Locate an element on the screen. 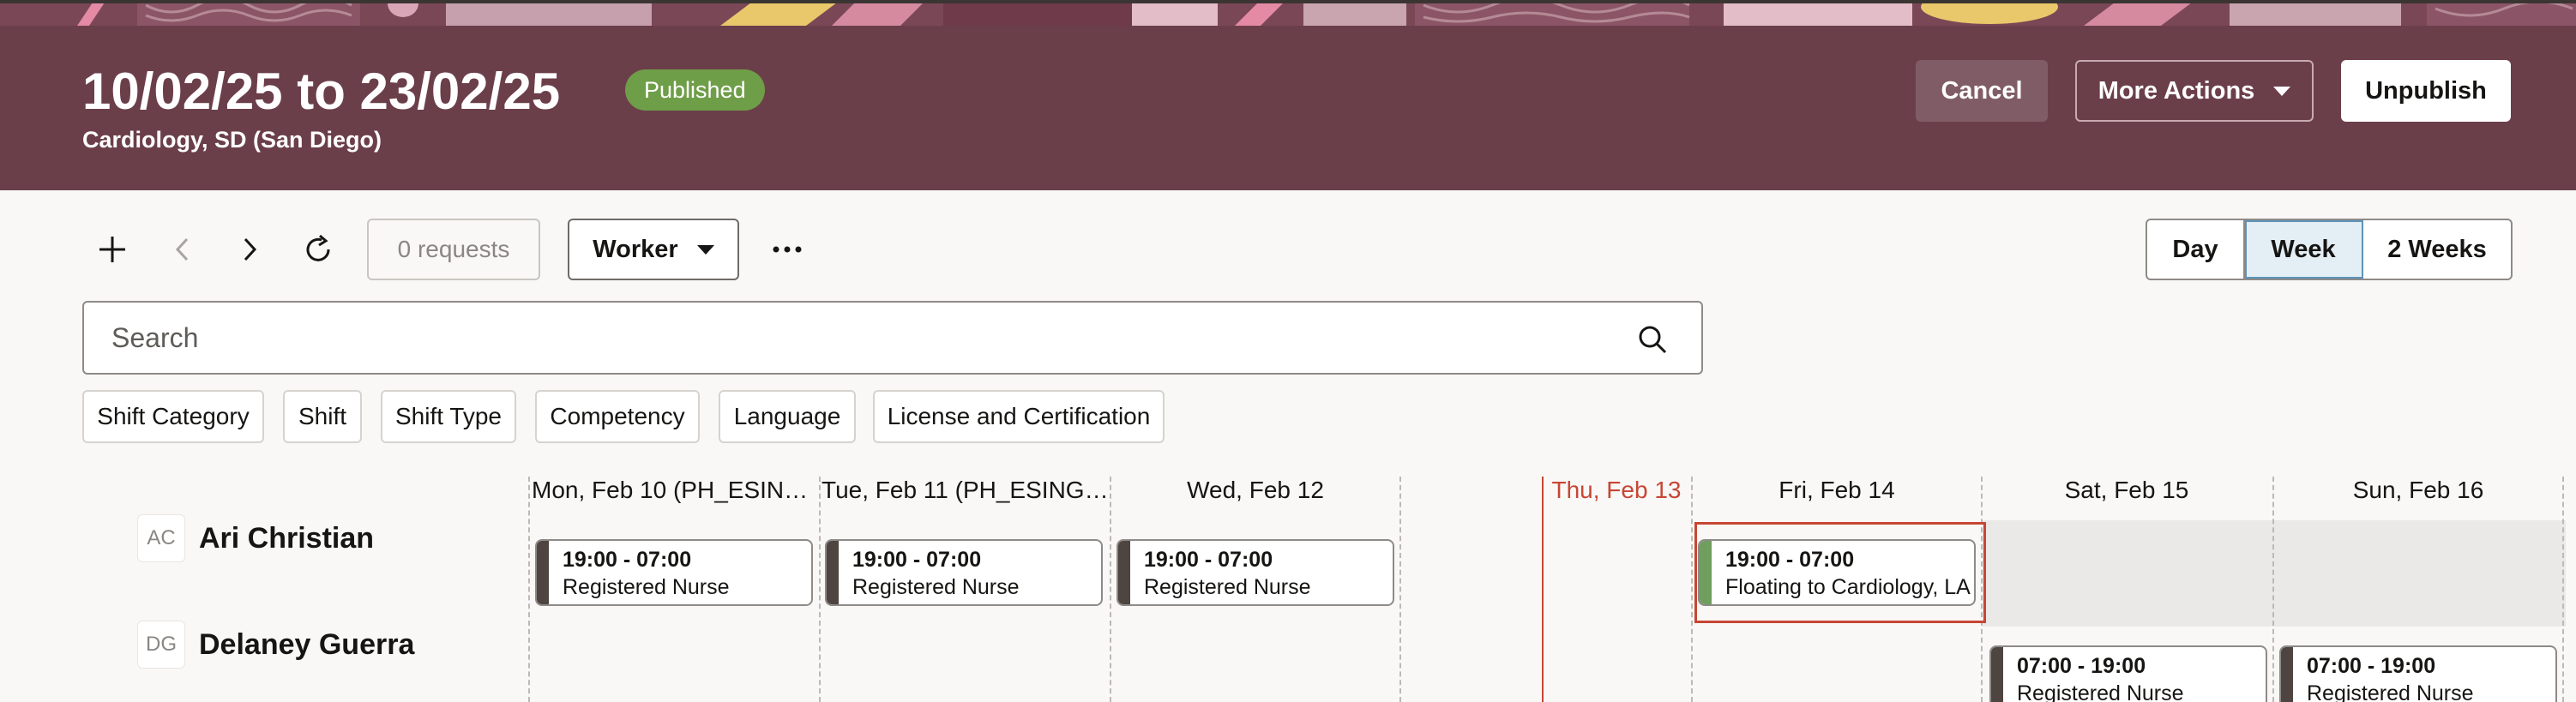  view-by-select: Worker is located at coordinates (653, 250).